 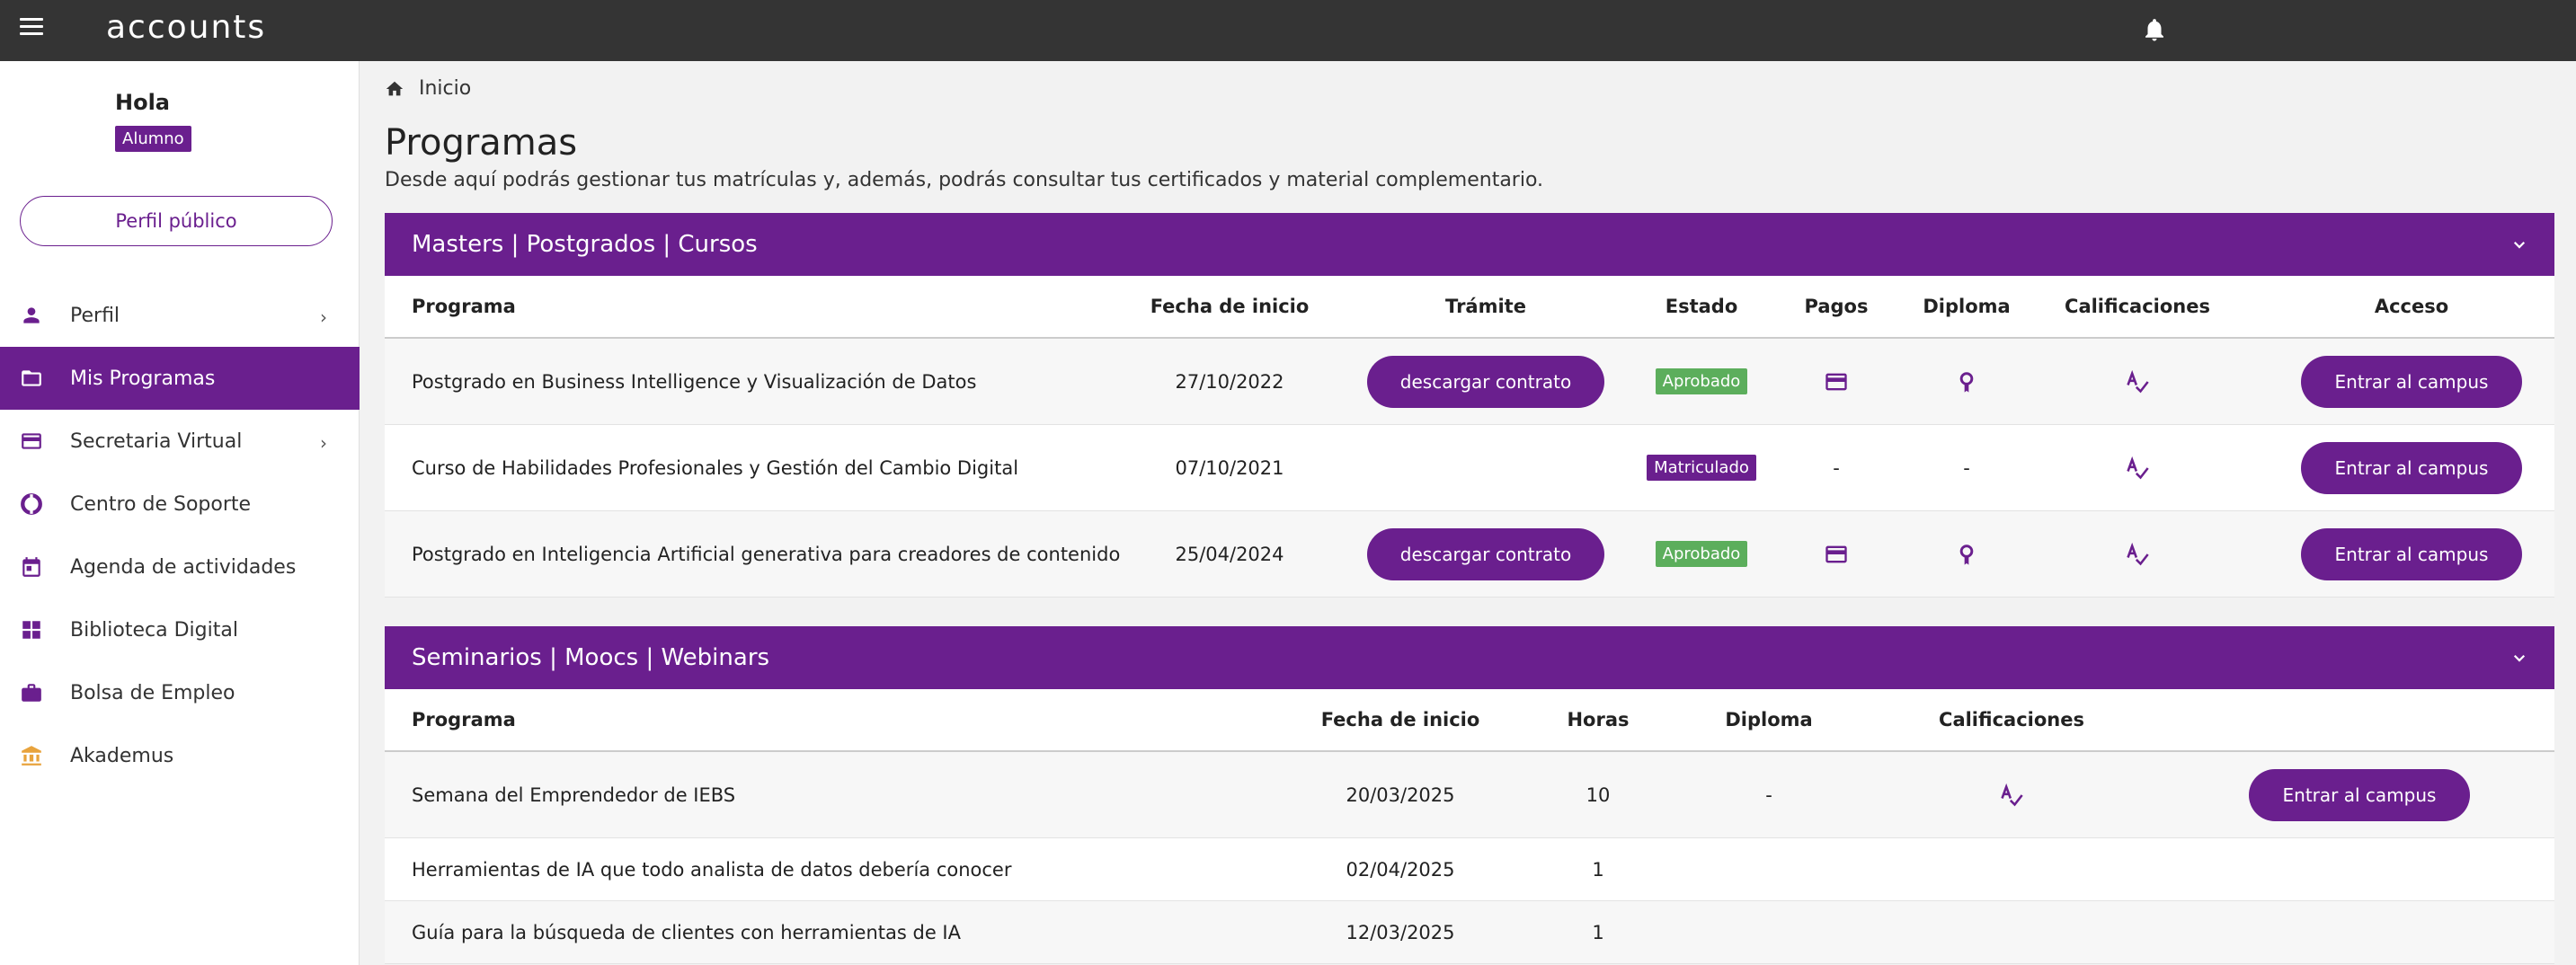 I want to click on sidebar-item-akademus: Akademus, so click(x=180, y=755).